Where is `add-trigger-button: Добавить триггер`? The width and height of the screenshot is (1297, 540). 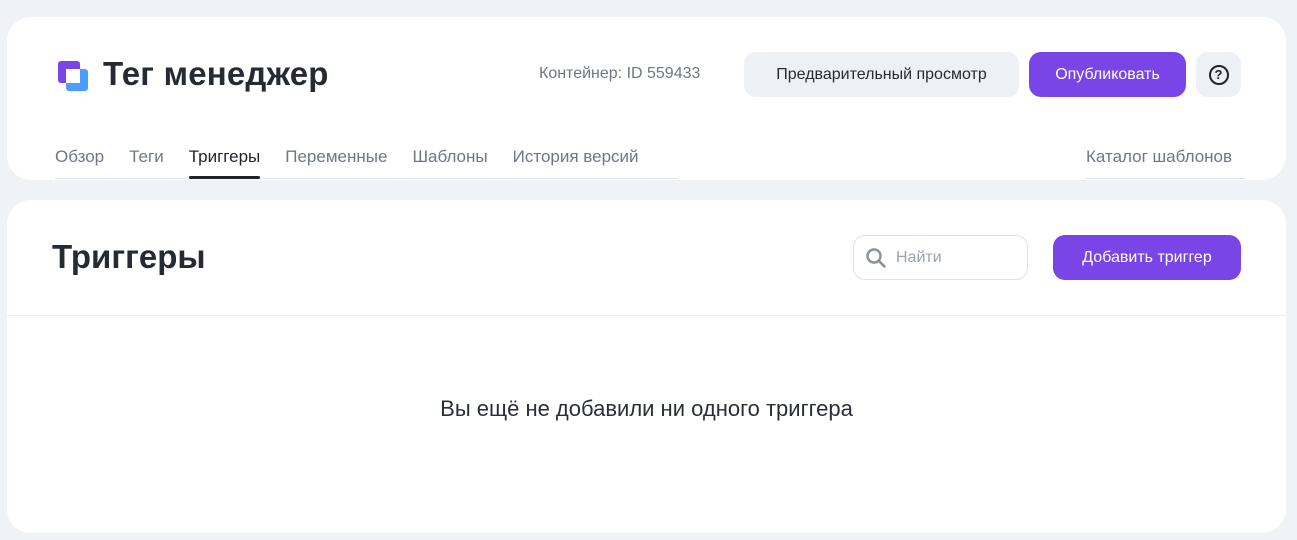 add-trigger-button: Добавить триггер is located at coordinates (1147, 257).